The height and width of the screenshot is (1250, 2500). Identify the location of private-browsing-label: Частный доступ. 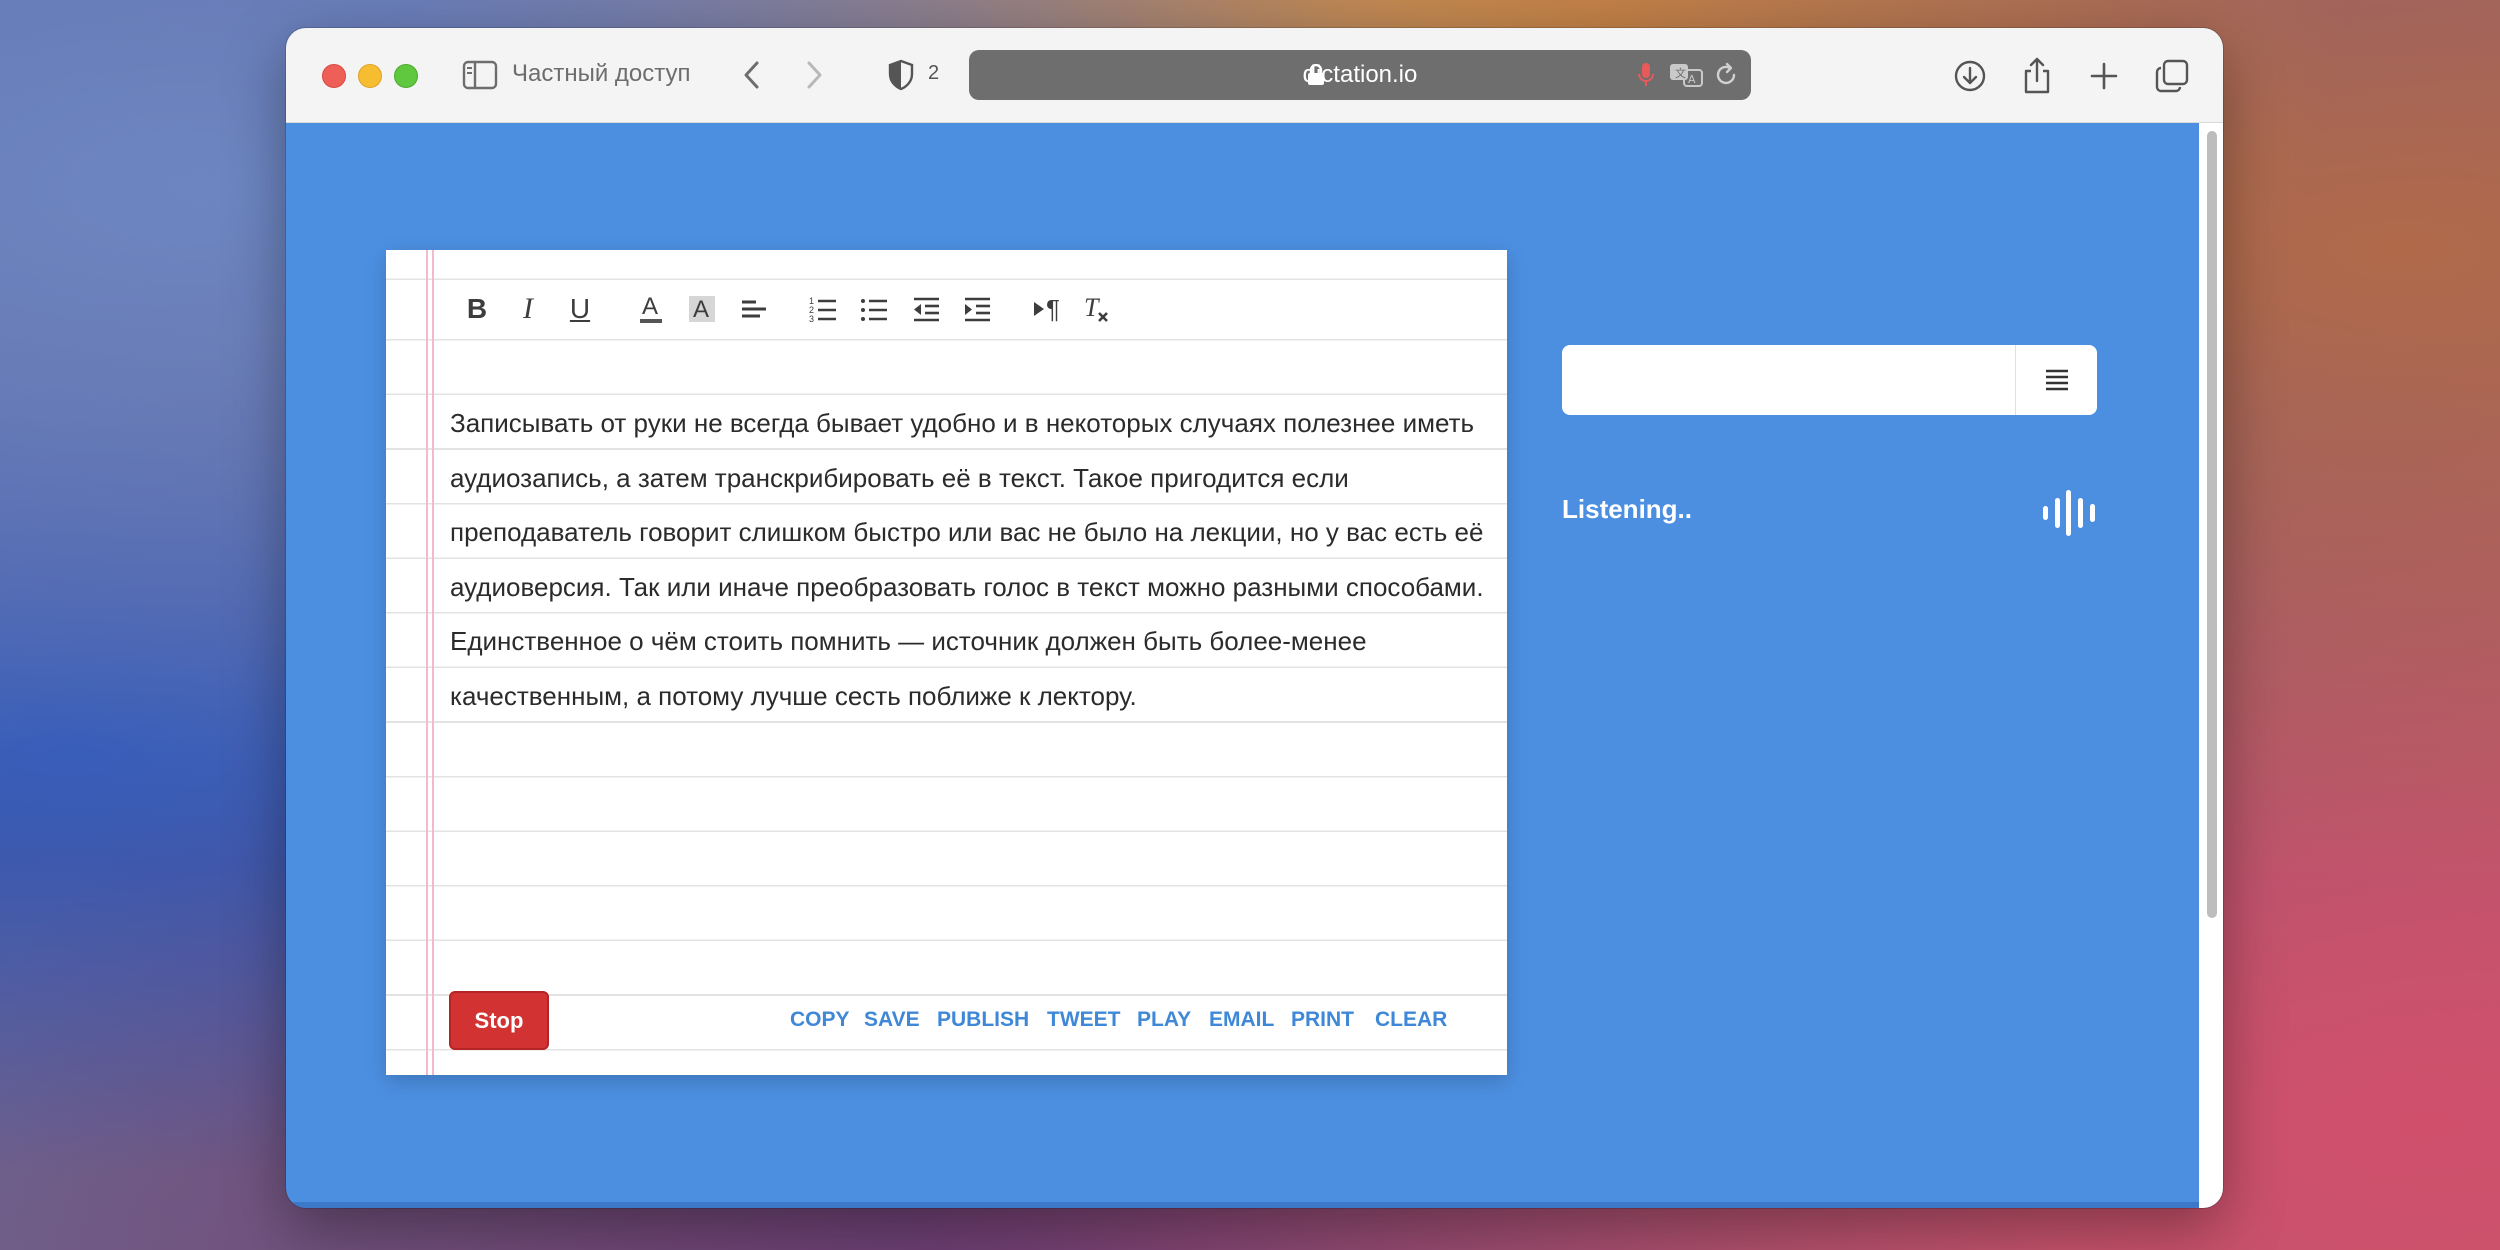
(601, 73).